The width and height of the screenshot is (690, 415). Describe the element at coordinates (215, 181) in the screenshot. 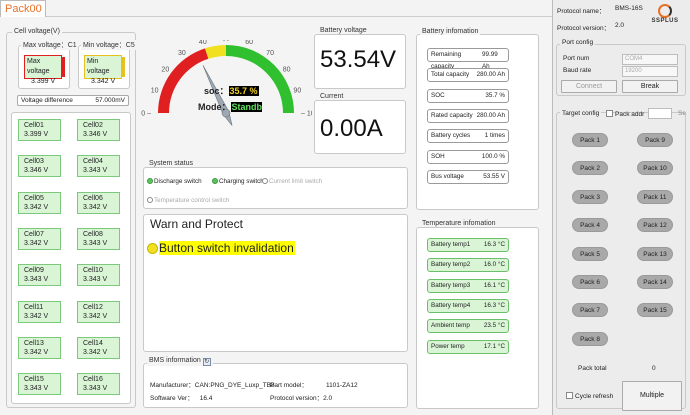

I see `status-indicator-icon` at that location.